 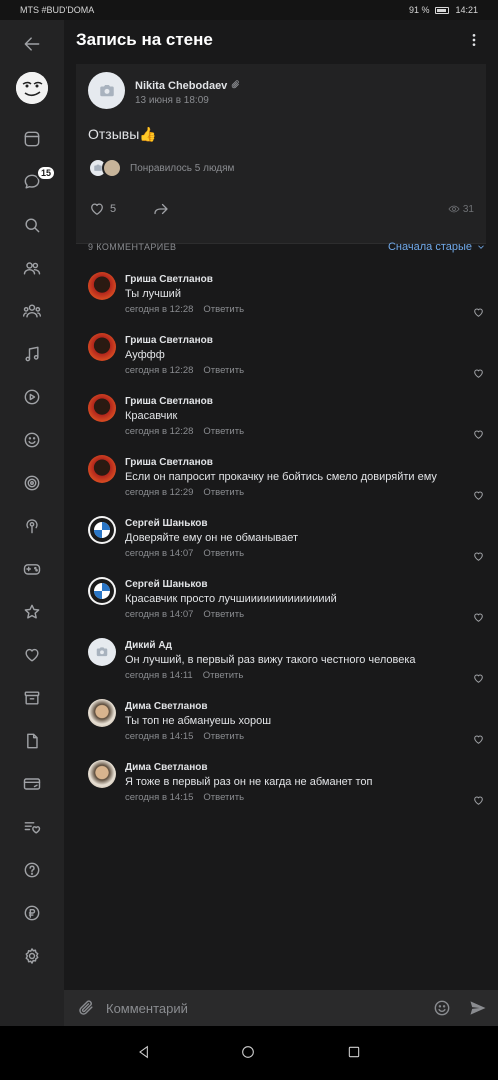 What do you see at coordinates (429, 247) in the screenshot?
I see `sort-label: Сначала старые` at bounding box center [429, 247].